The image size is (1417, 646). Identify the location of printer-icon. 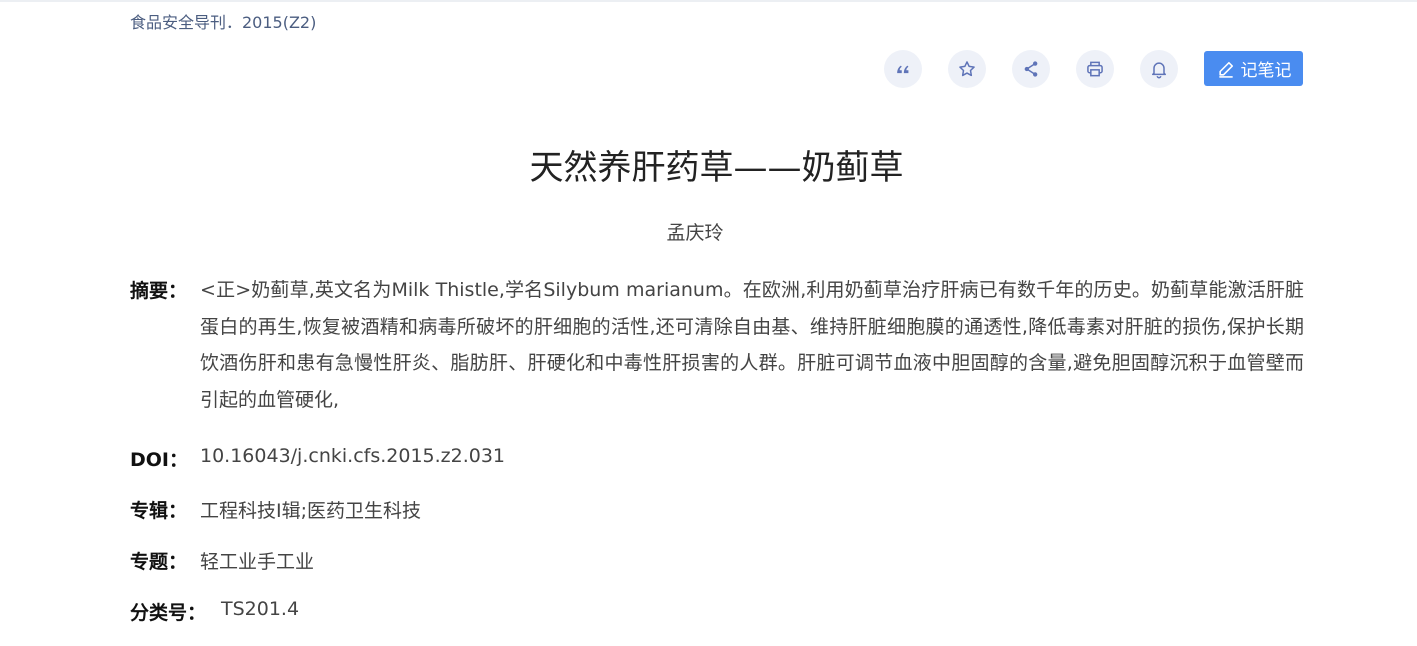
(1095, 69).